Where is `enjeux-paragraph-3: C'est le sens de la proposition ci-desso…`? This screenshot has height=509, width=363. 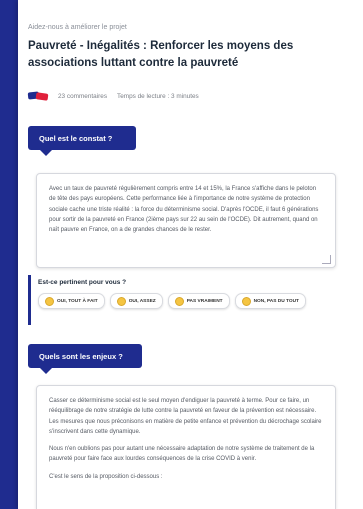 enjeux-paragraph-3: C'est le sens de la proposition ci-desso… is located at coordinates (106, 476).